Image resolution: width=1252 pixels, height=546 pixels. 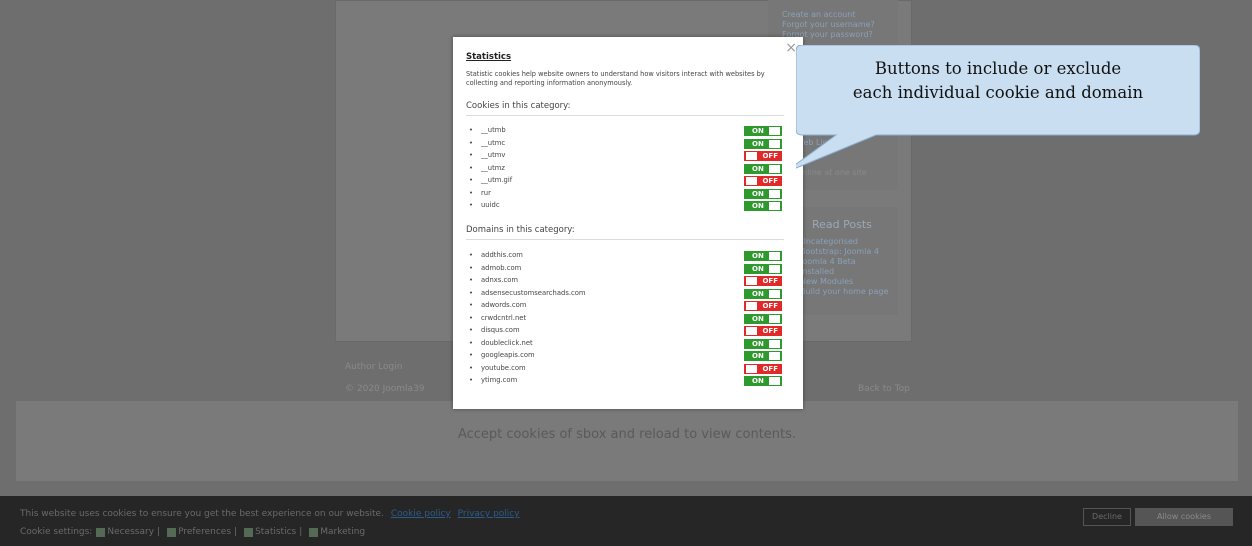 What do you see at coordinates (828, 15) in the screenshot?
I see `sidebar-link: Create an account` at bounding box center [828, 15].